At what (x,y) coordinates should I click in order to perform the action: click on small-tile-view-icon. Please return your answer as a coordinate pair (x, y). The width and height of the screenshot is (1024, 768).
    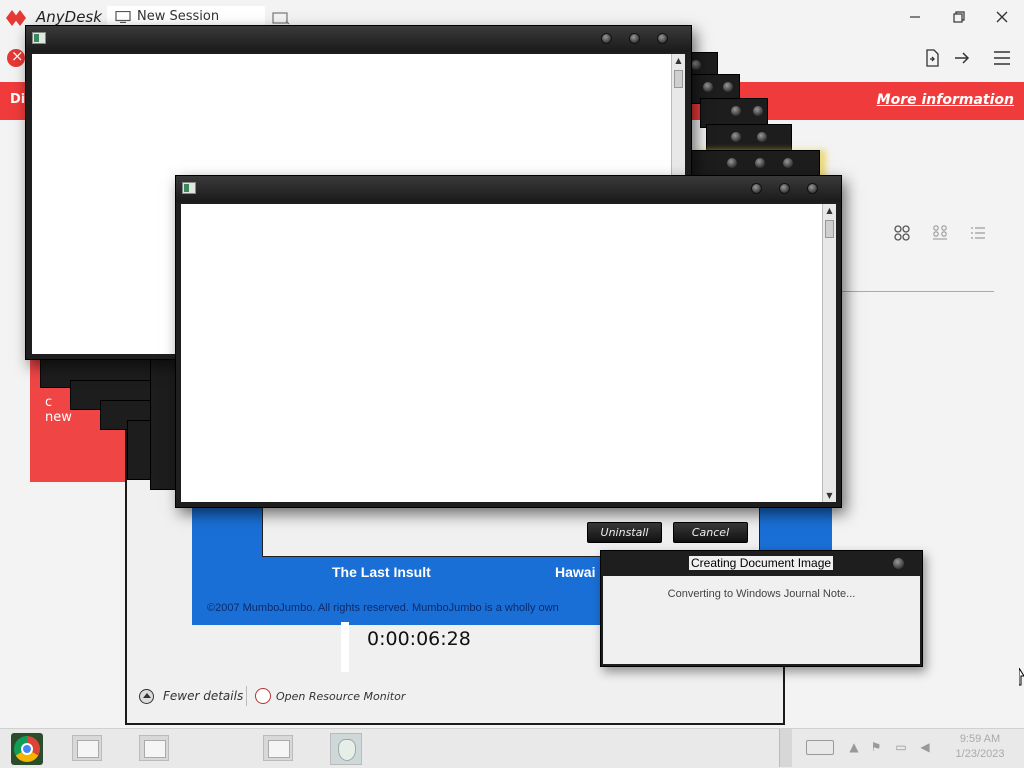
    Looking at the image, I should click on (940, 233).